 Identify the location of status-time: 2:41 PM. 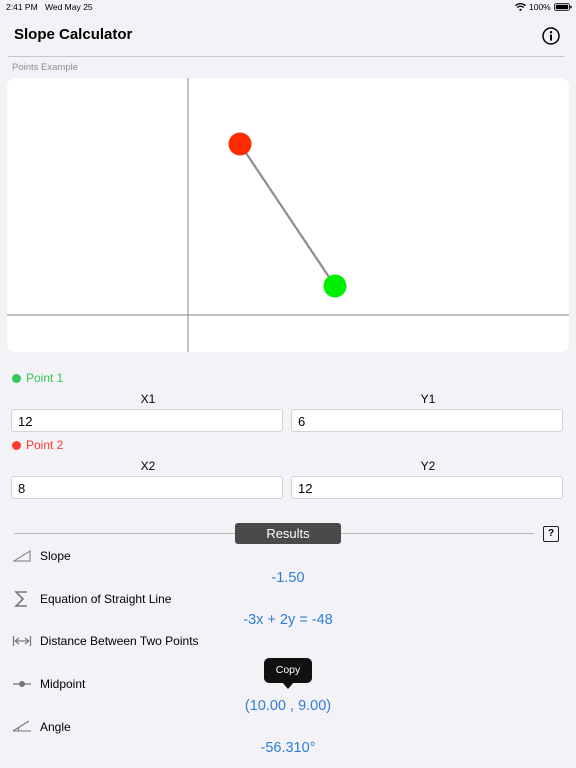
(22, 7).